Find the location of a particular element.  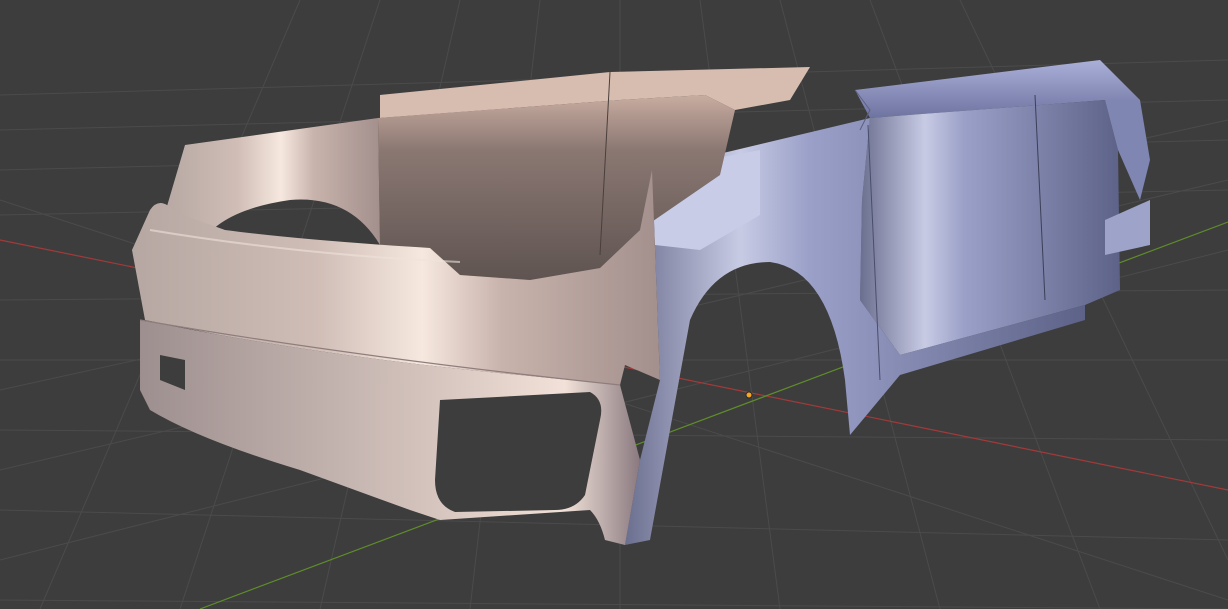

origin-point is located at coordinates (749, 395).